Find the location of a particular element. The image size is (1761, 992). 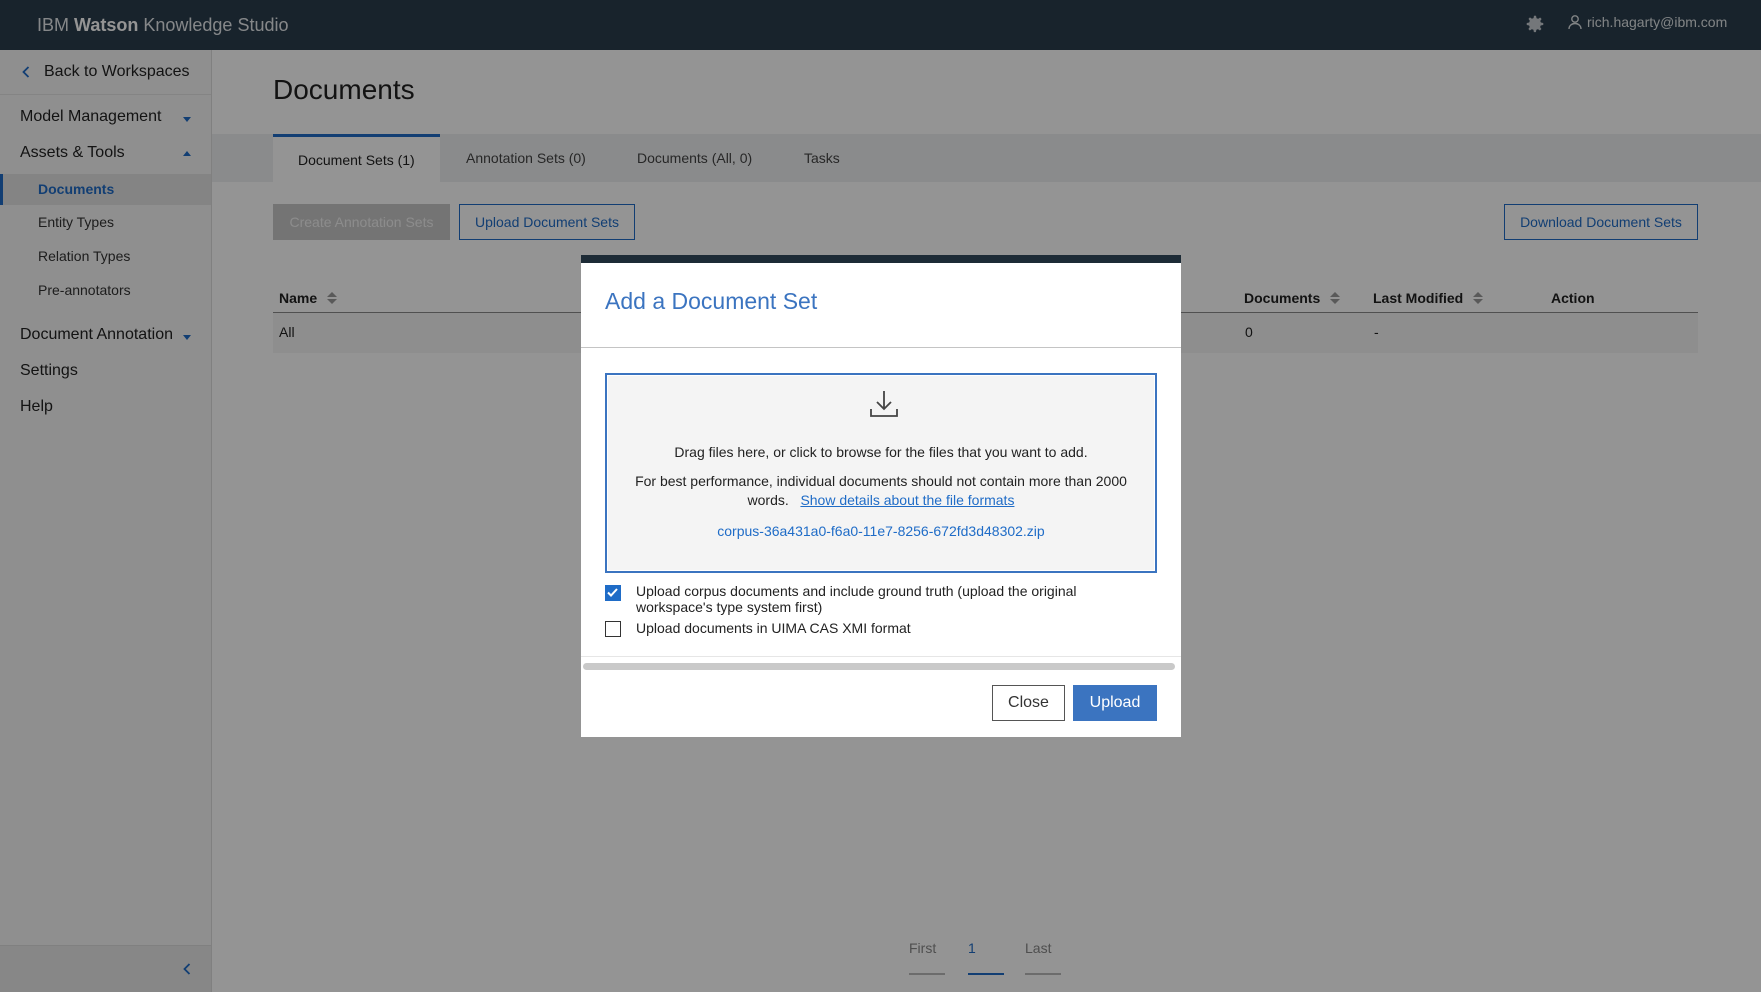

upload-button: Upload is located at coordinates (1115, 703).